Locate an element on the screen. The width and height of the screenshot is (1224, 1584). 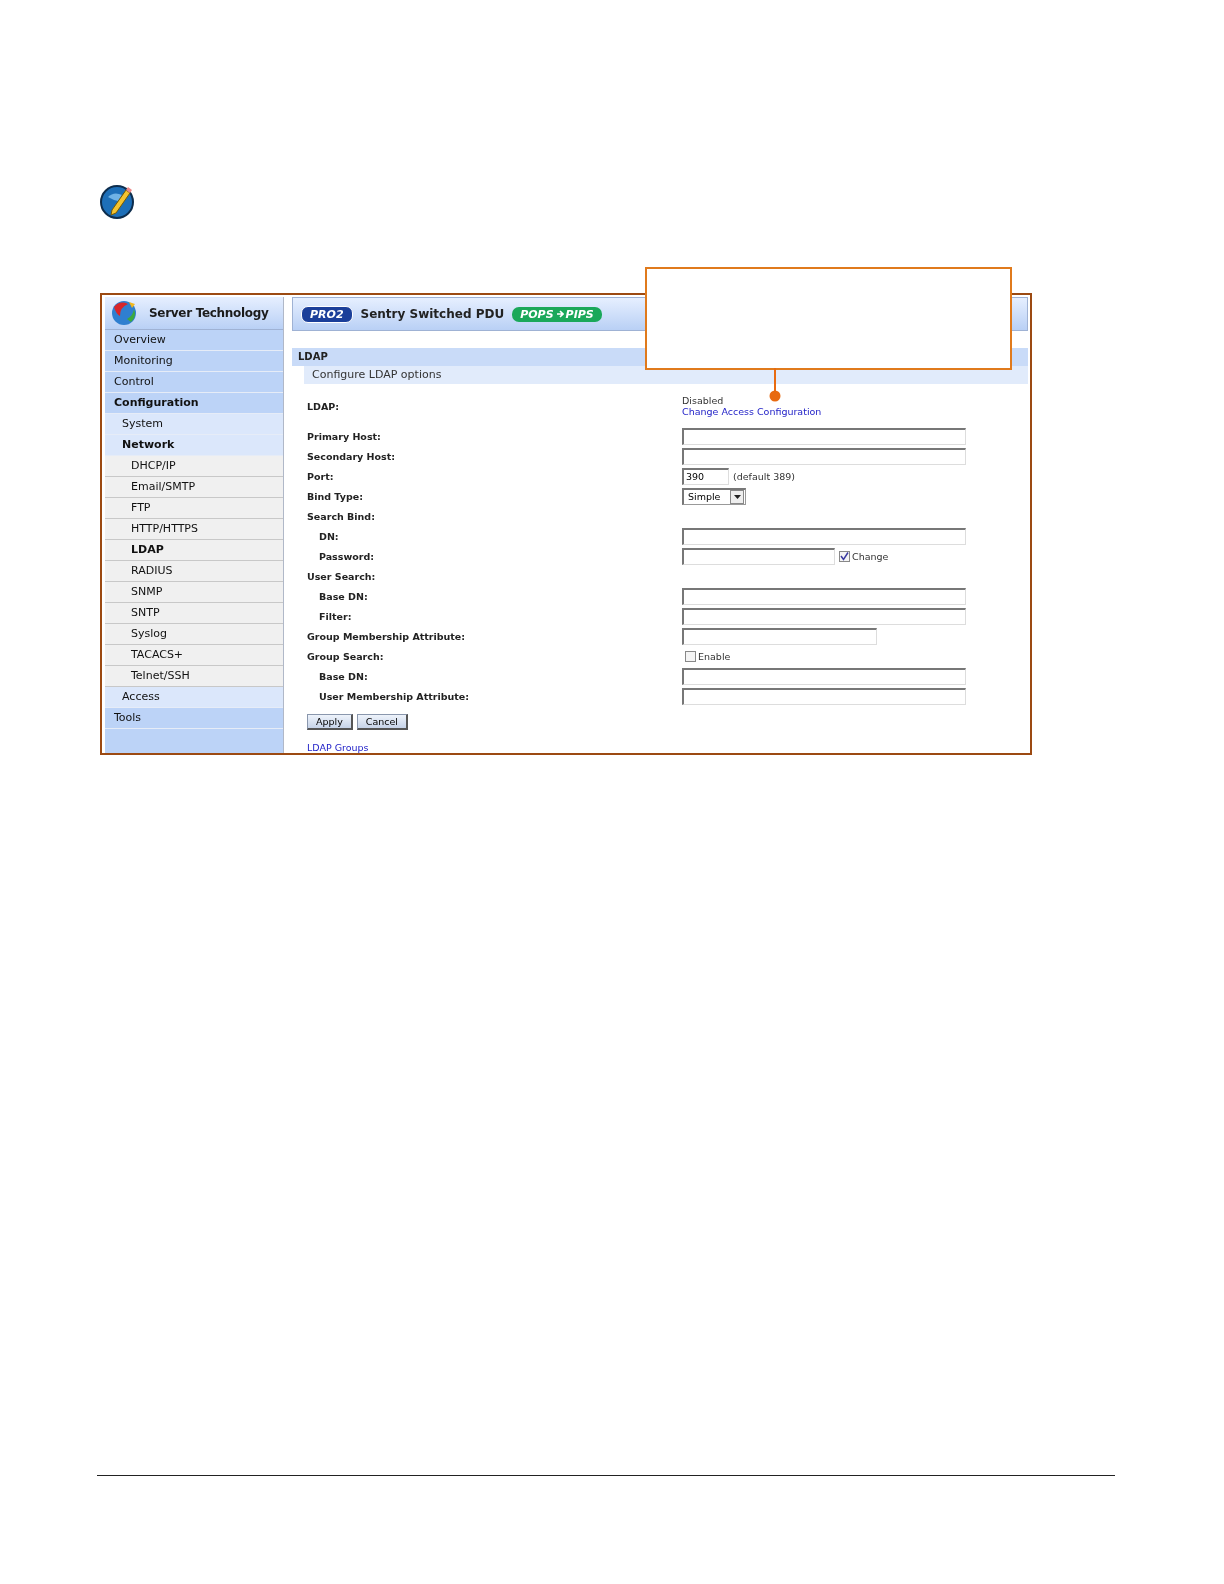
access-link: Change Access Configuration is located at coordinates (752, 411).